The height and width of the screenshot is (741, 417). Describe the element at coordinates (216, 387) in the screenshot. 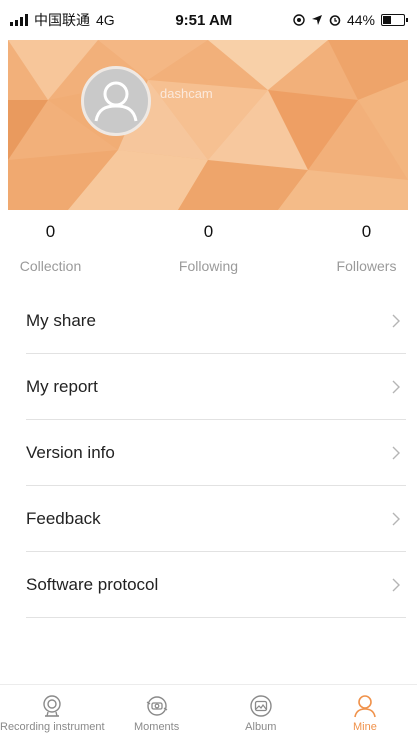

I see `menu-item-my-report: My report` at that location.